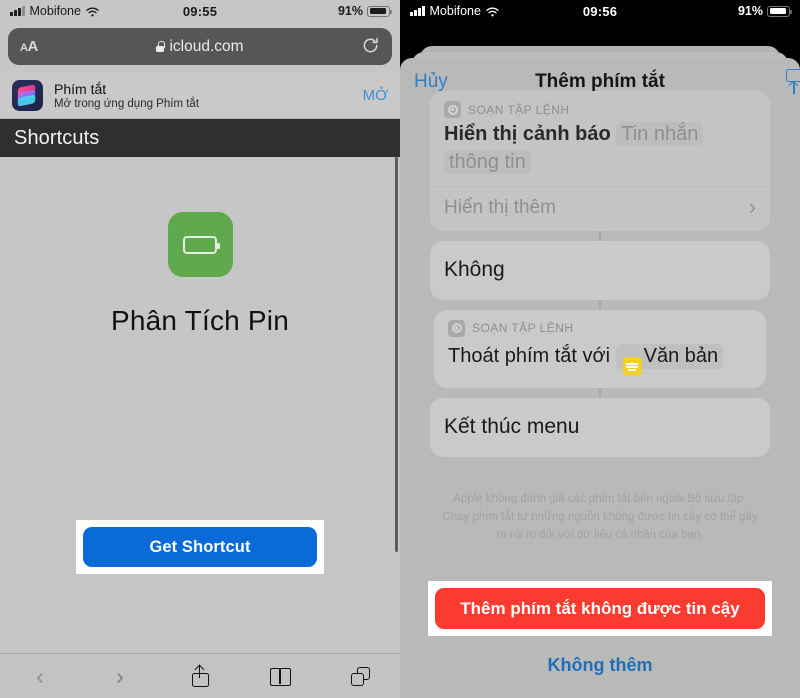 Image resolution: width=800 pixels, height=698 pixels. I want to click on bookmarks-button, so click(280, 677).